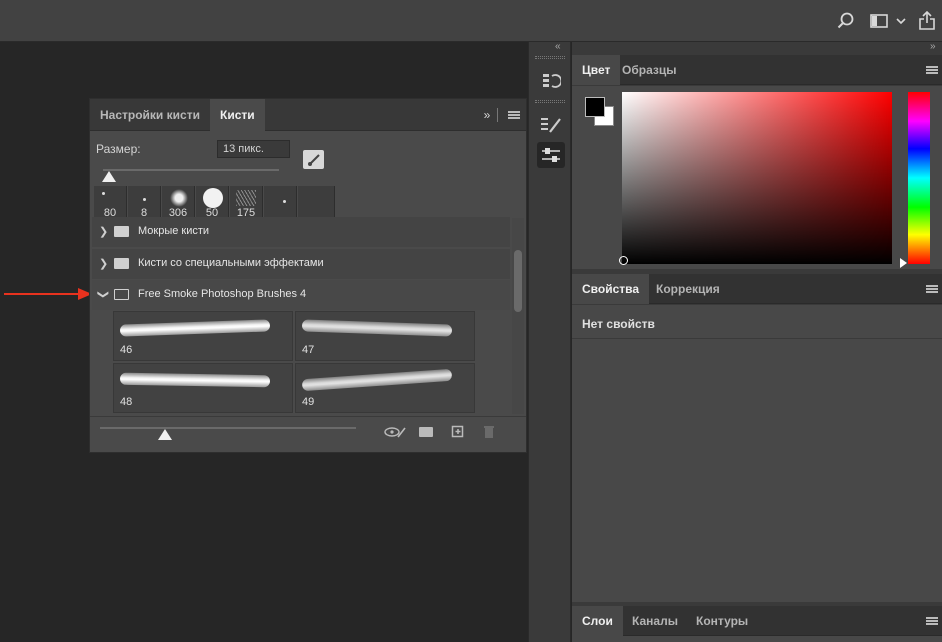  Describe the element at coordinates (879, 21) in the screenshot. I see `workspace-icon` at that location.